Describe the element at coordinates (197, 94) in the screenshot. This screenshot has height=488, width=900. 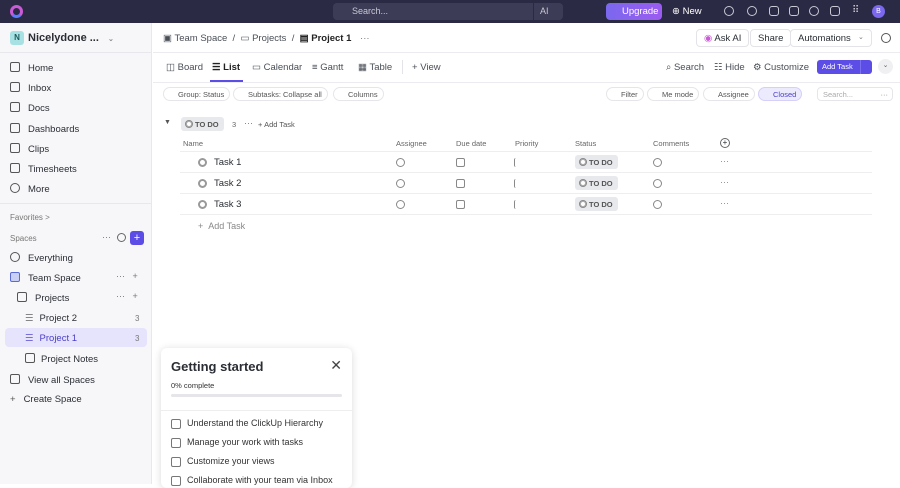
I see `group-status-chip: Group: Status` at that location.